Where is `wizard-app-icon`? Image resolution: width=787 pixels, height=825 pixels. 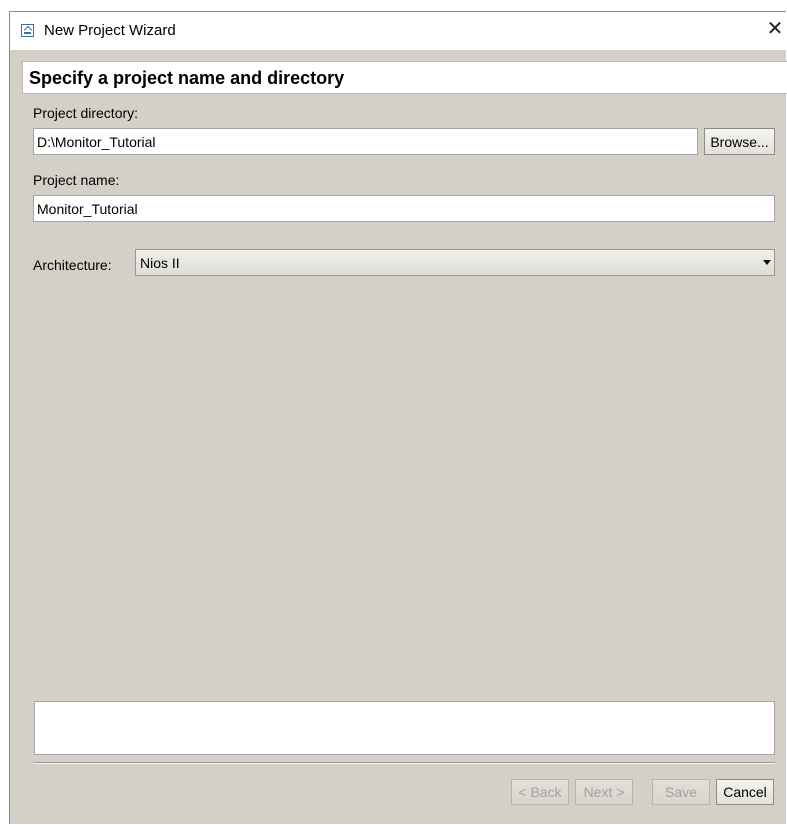 wizard-app-icon is located at coordinates (27, 30).